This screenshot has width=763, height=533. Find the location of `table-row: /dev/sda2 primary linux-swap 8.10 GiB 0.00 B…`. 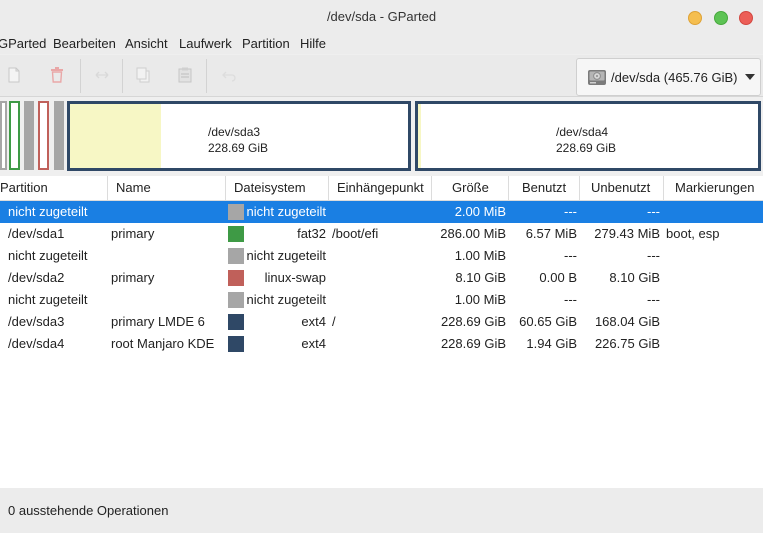

table-row: /dev/sda2 primary linux-swap 8.10 GiB 0.00 B… is located at coordinates (381, 278).